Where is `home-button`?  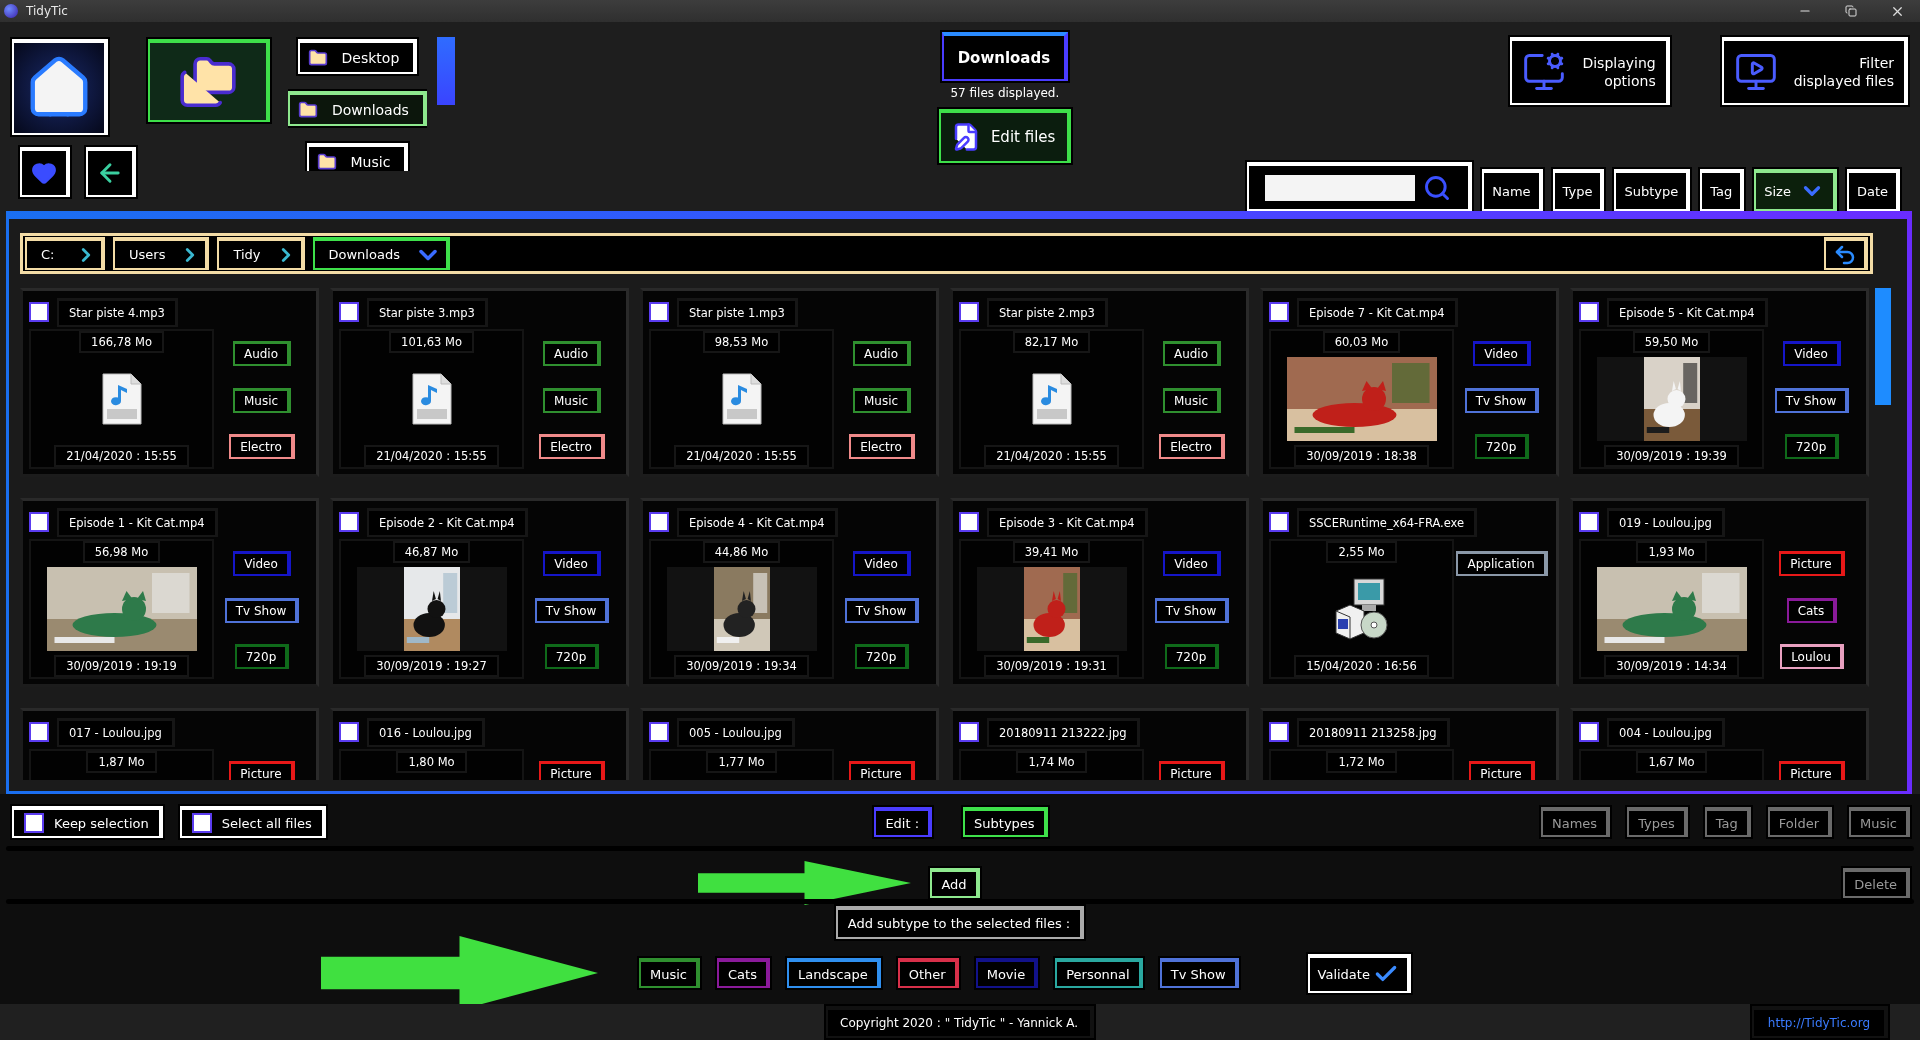
home-button is located at coordinates (60, 87).